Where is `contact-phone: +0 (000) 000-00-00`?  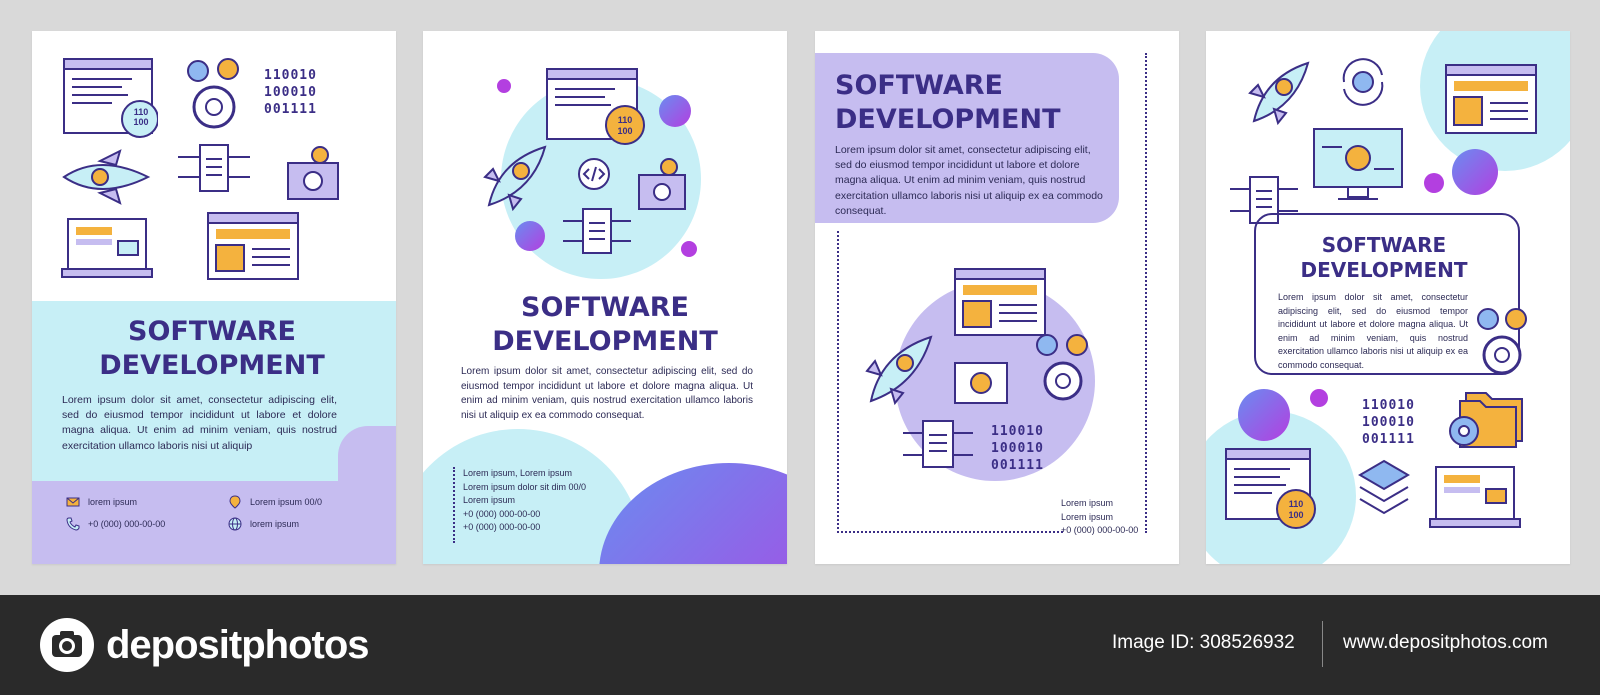 contact-phone: +0 (000) 000-00-00 is located at coordinates (115, 524).